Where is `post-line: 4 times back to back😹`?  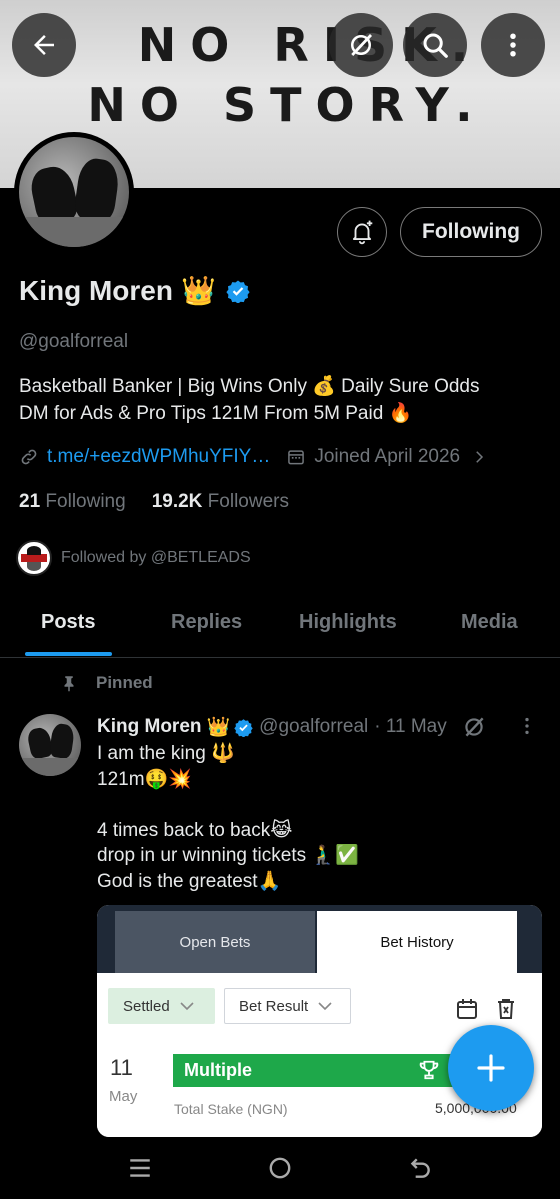 post-line: 4 times back to back😹 is located at coordinates (195, 830).